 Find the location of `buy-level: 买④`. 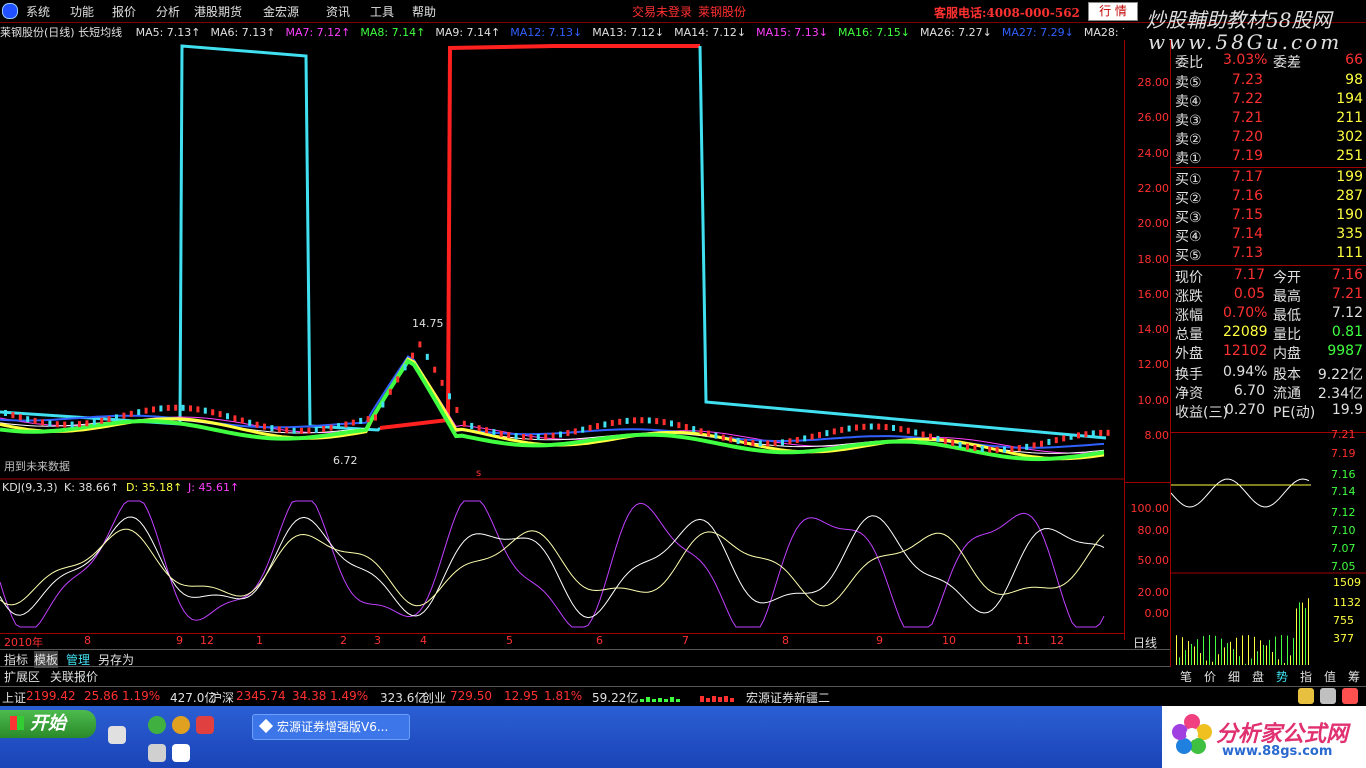

buy-level: 买④ is located at coordinates (1188, 237).